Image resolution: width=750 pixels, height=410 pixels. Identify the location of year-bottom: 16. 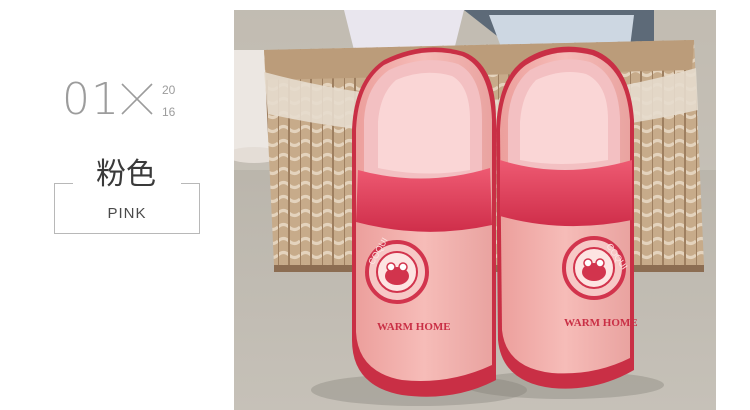
(169, 112).